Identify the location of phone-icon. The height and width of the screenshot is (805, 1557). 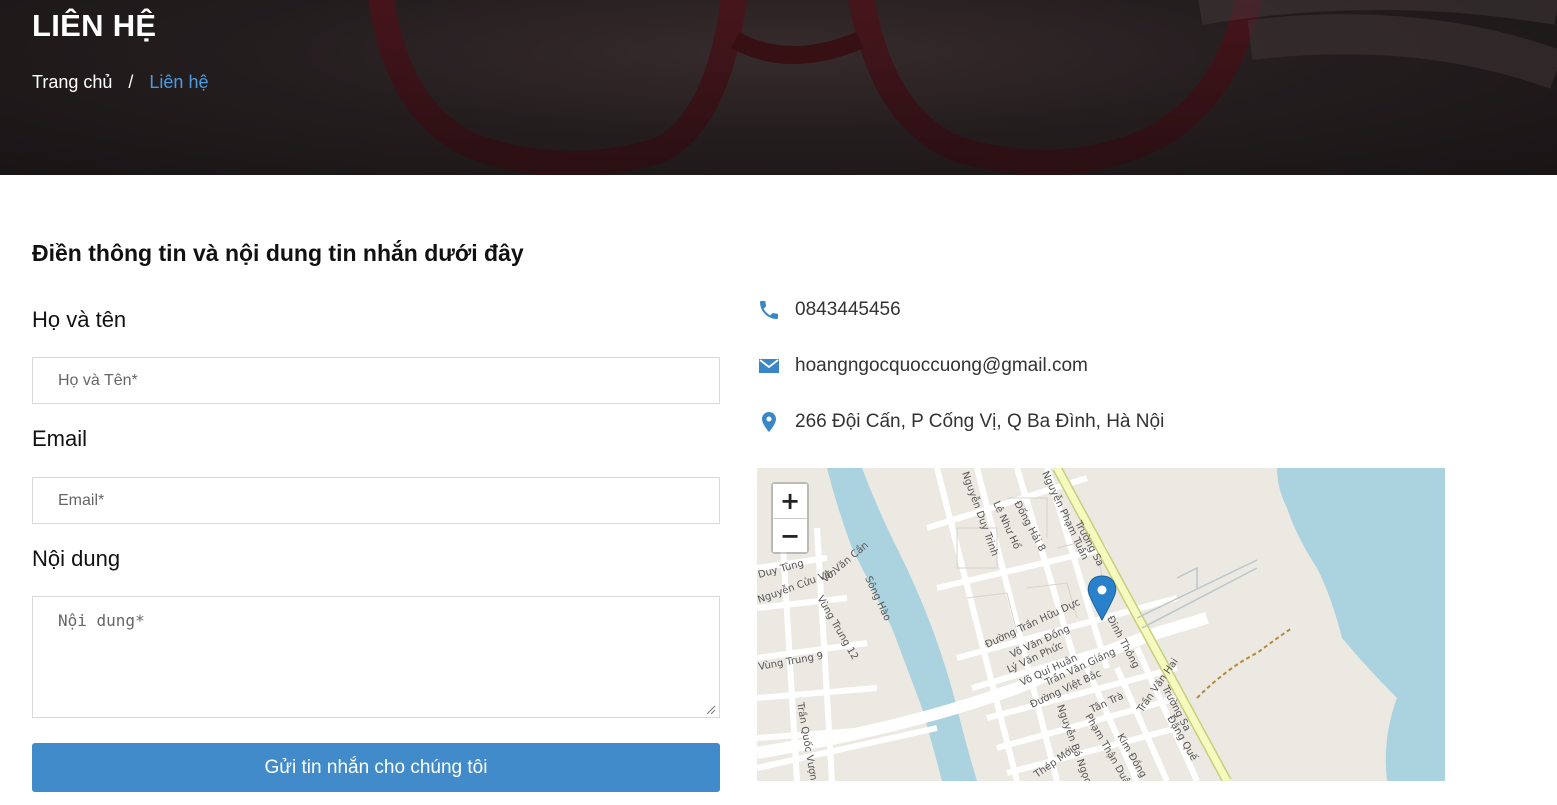
(769, 310).